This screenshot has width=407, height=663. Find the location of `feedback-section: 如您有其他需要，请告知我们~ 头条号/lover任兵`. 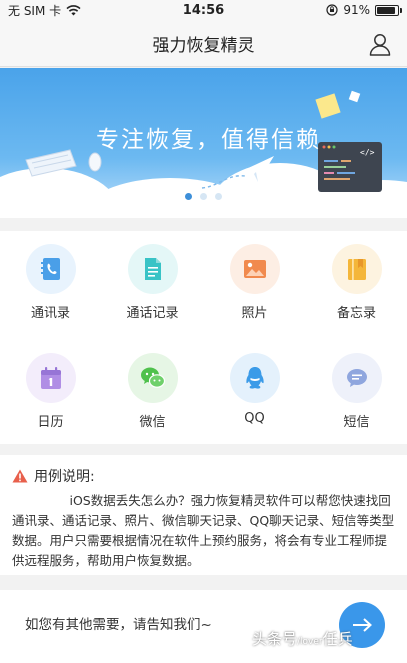

feedback-section: 如您有其他需要，请告知我们~ 头条号/lover任兵 is located at coordinates (203, 626).